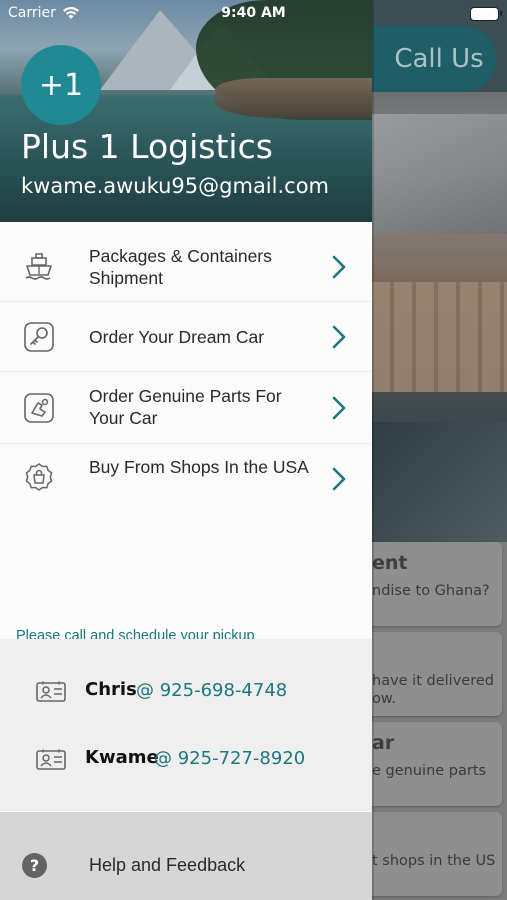 Image resolution: width=507 pixels, height=900 pixels. Describe the element at coordinates (229, 758) in the screenshot. I see `contact-phone-link: @ 925-727-8920` at that location.